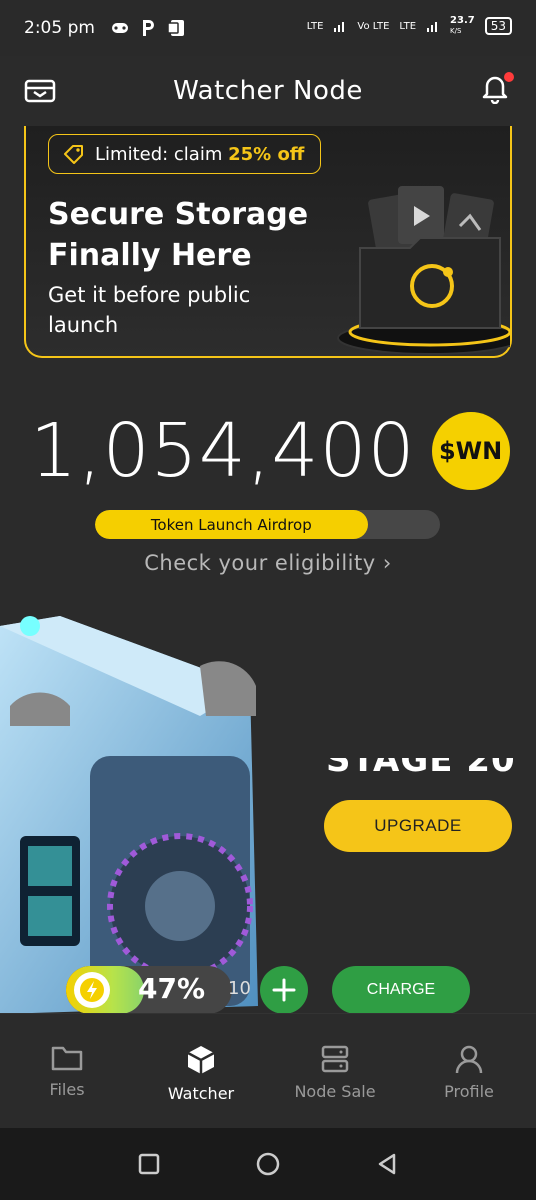  Describe the element at coordinates (201, 1093) in the screenshot. I see `nav-label-watcher: Watcher` at that location.